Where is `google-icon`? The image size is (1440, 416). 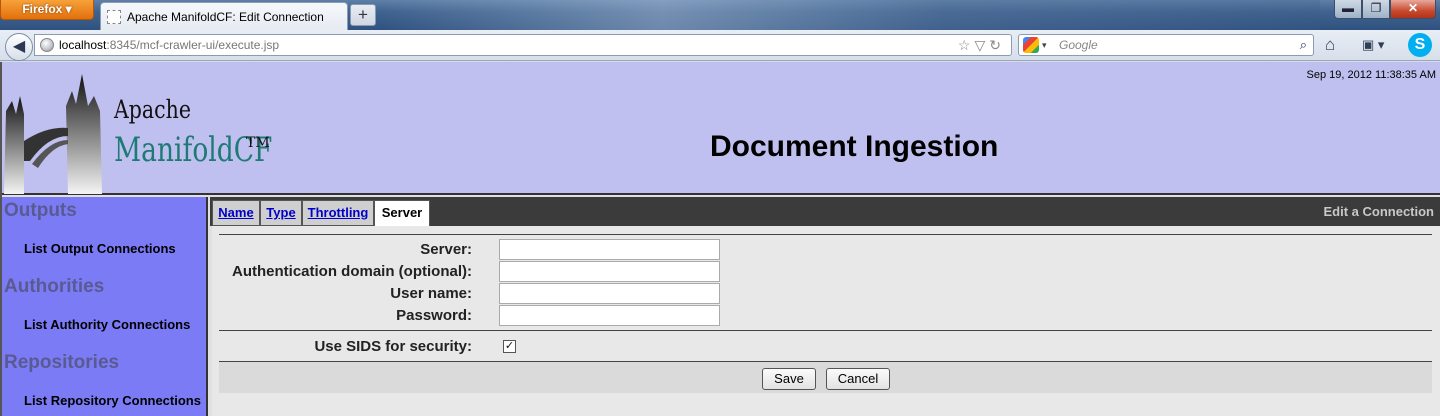 google-icon is located at coordinates (1031, 45).